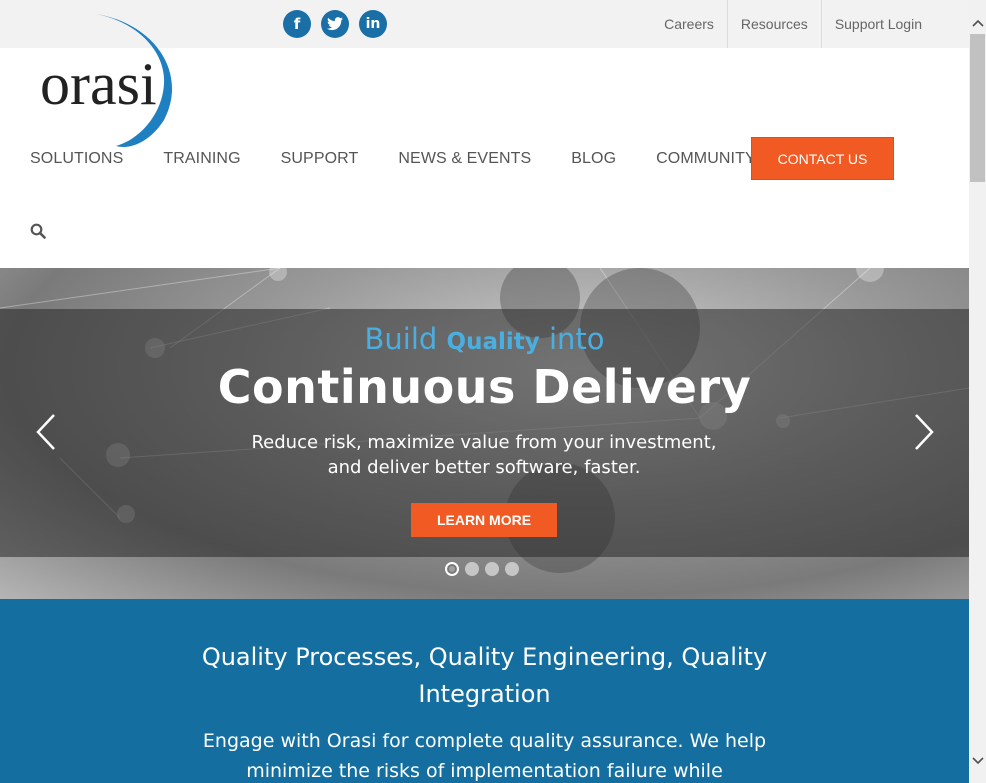  Describe the element at coordinates (706, 159) in the screenshot. I see `nav-community: COMMUNITY` at that location.